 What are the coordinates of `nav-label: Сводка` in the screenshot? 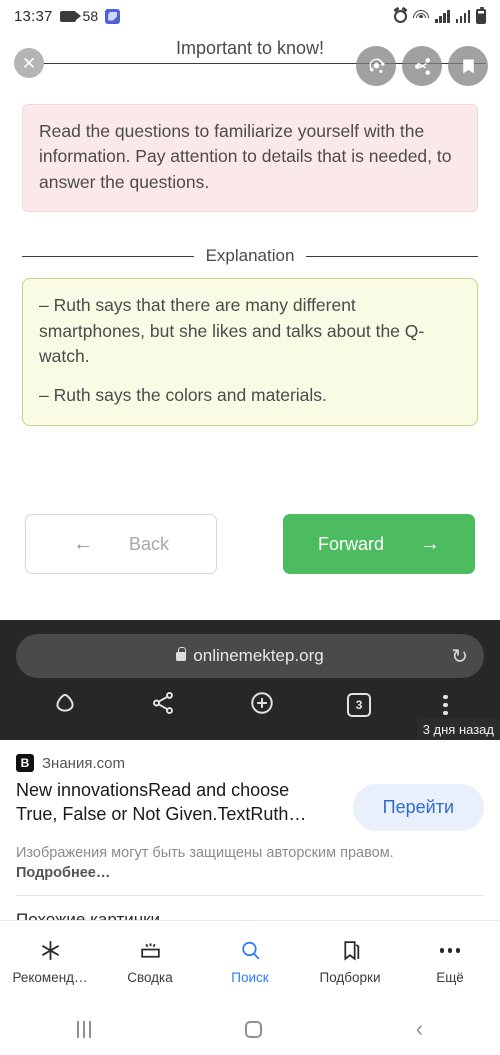 It's located at (150, 977).